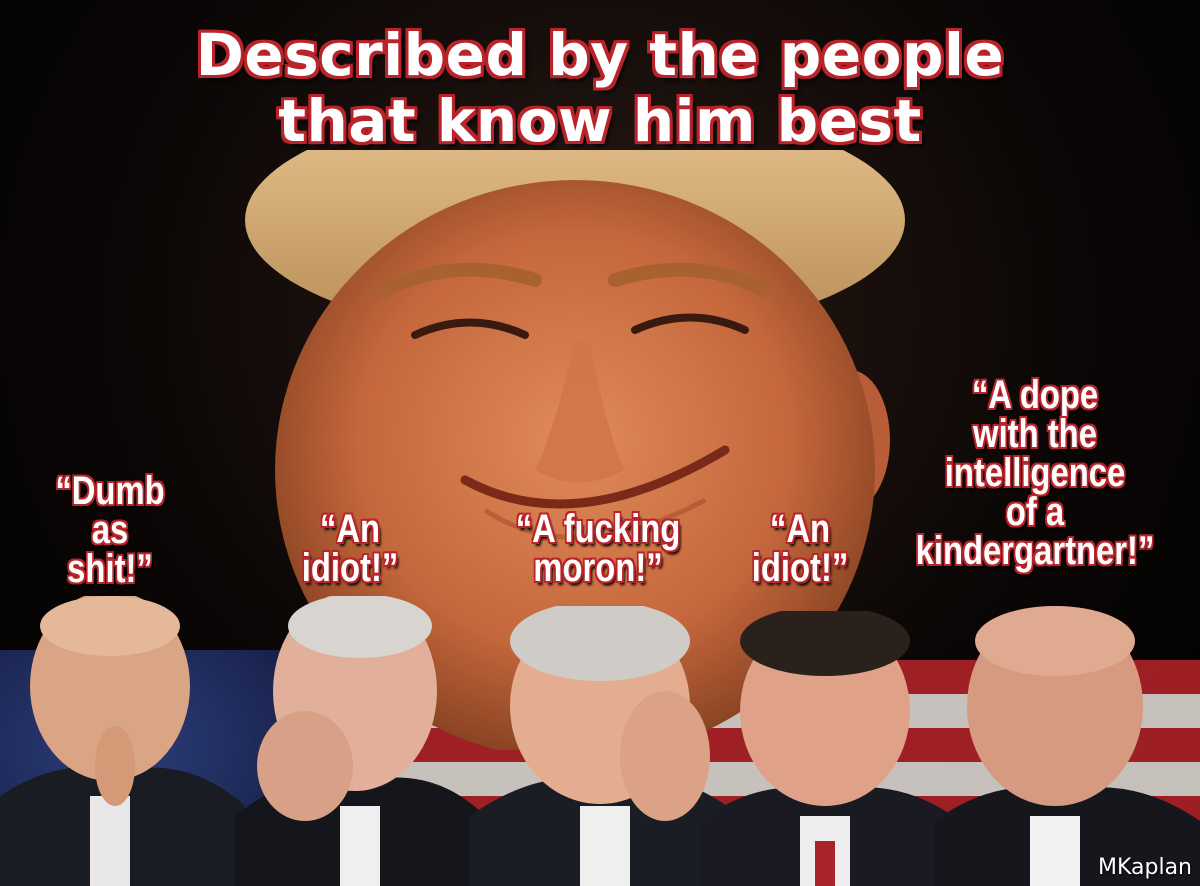 The width and height of the screenshot is (1200, 886). I want to click on quote-line: as, so click(110, 530).